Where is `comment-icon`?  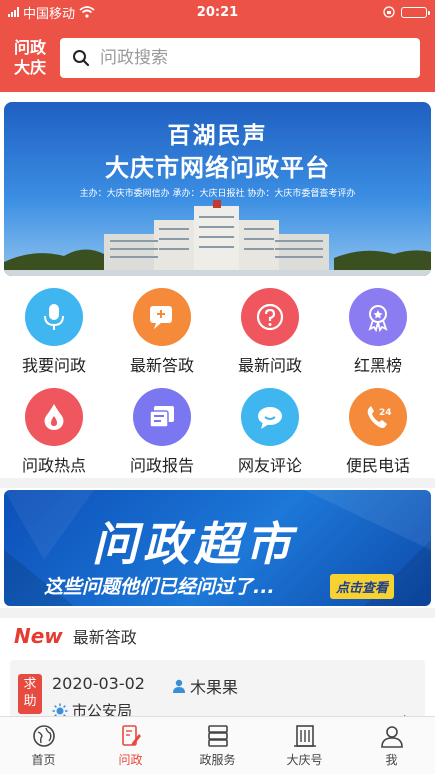
comment-icon is located at coordinates (270, 417).